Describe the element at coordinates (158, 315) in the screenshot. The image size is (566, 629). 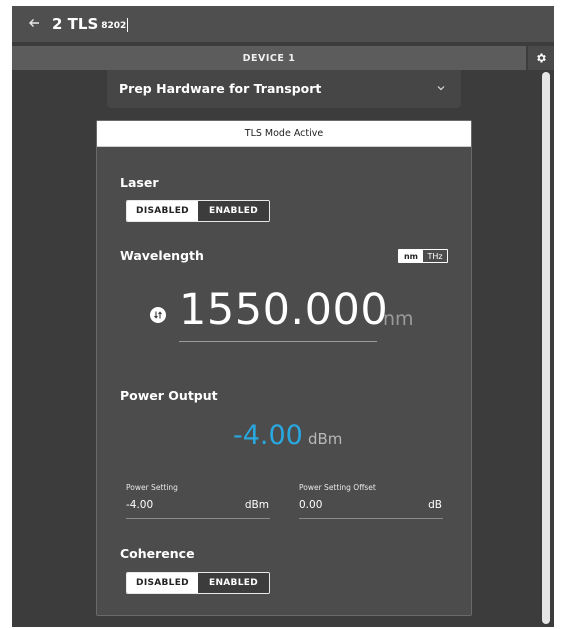
I see `swap-icon` at that location.